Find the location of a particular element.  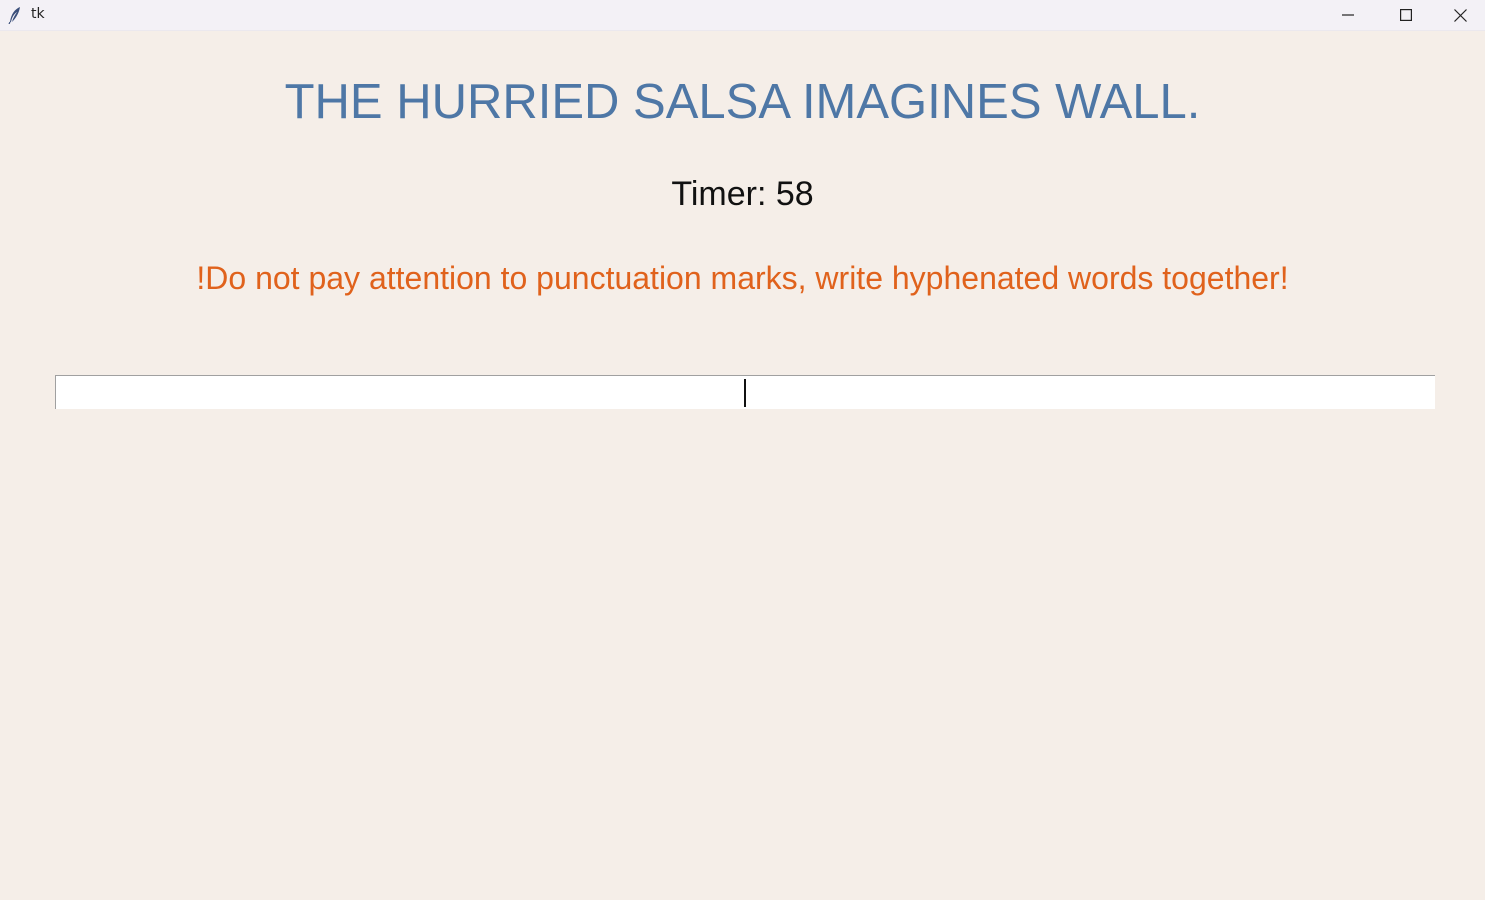

maximize-icon is located at coordinates (1406, 15).